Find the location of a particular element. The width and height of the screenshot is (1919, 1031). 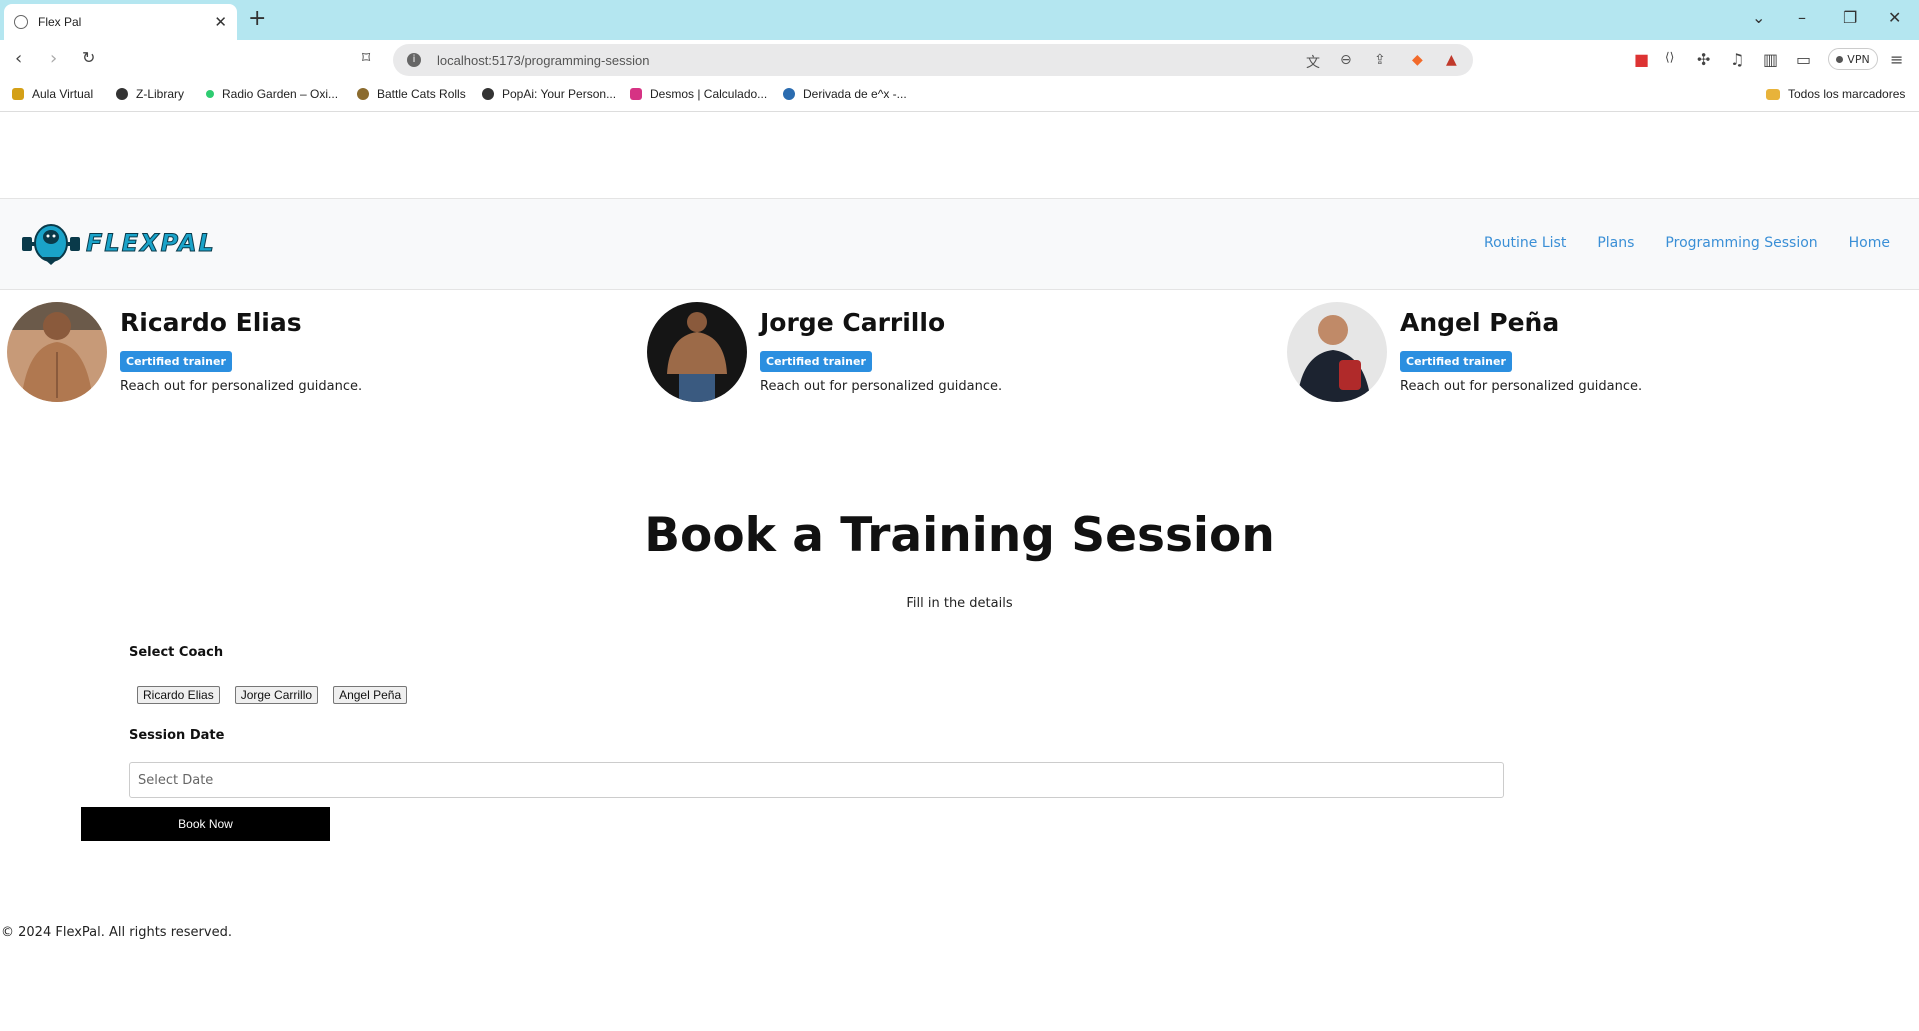

trainer-name: Ricardo Elias is located at coordinates (211, 322).